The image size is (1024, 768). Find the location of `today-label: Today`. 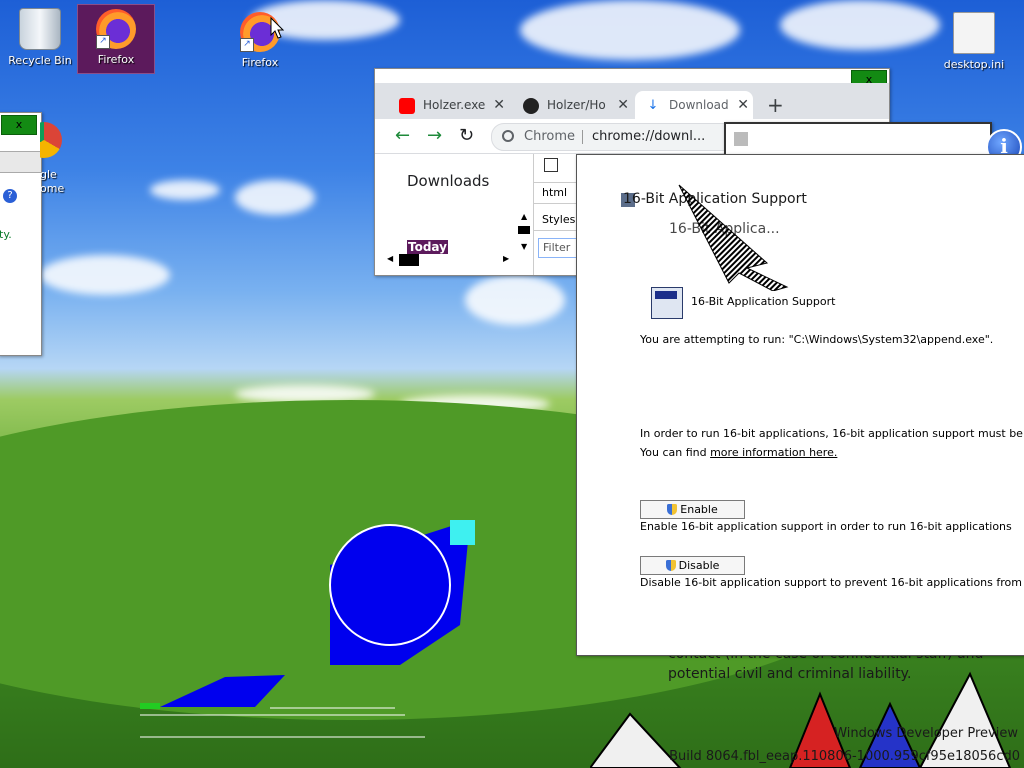

today-label: Today is located at coordinates (427, 247).